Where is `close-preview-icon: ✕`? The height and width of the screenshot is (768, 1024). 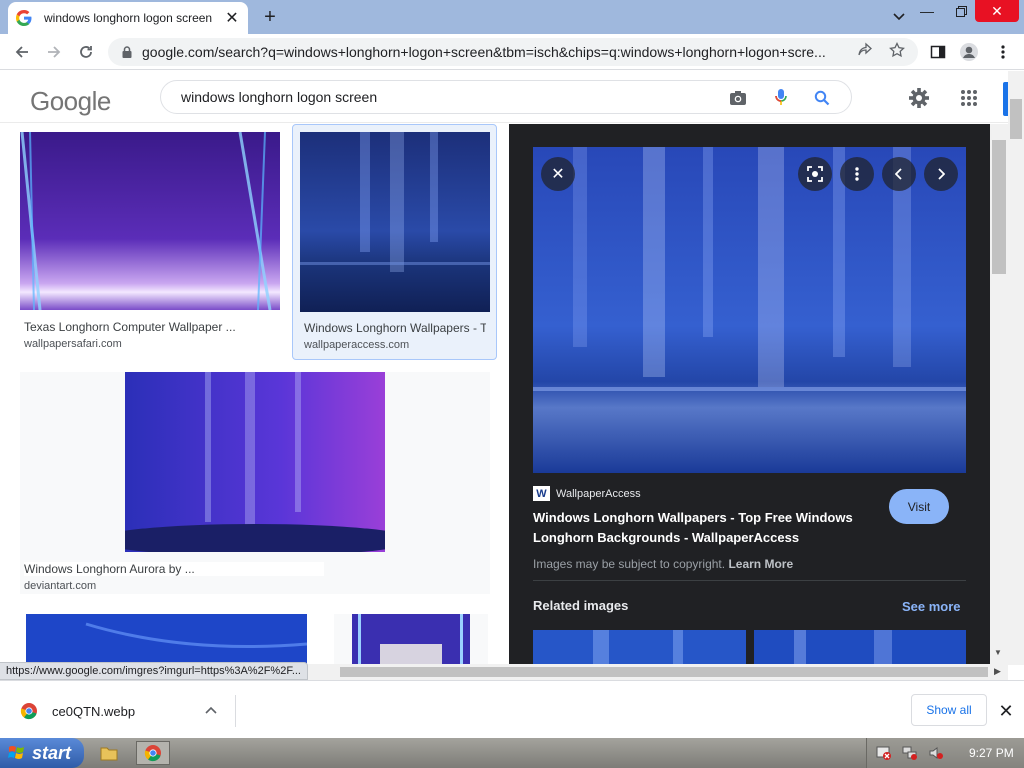
close-preview-icon: ✕ is located at coordinates (558, 174).